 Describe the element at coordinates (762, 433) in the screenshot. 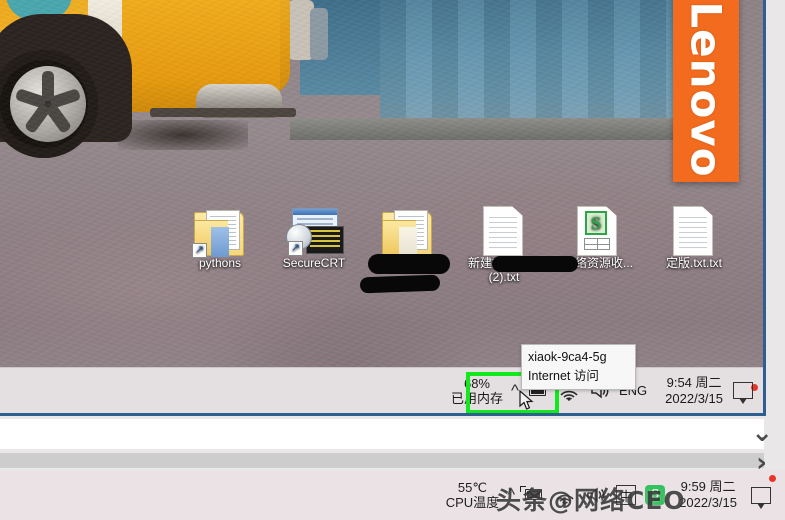

I see `chevron-down-icon: ⌄` at that location.